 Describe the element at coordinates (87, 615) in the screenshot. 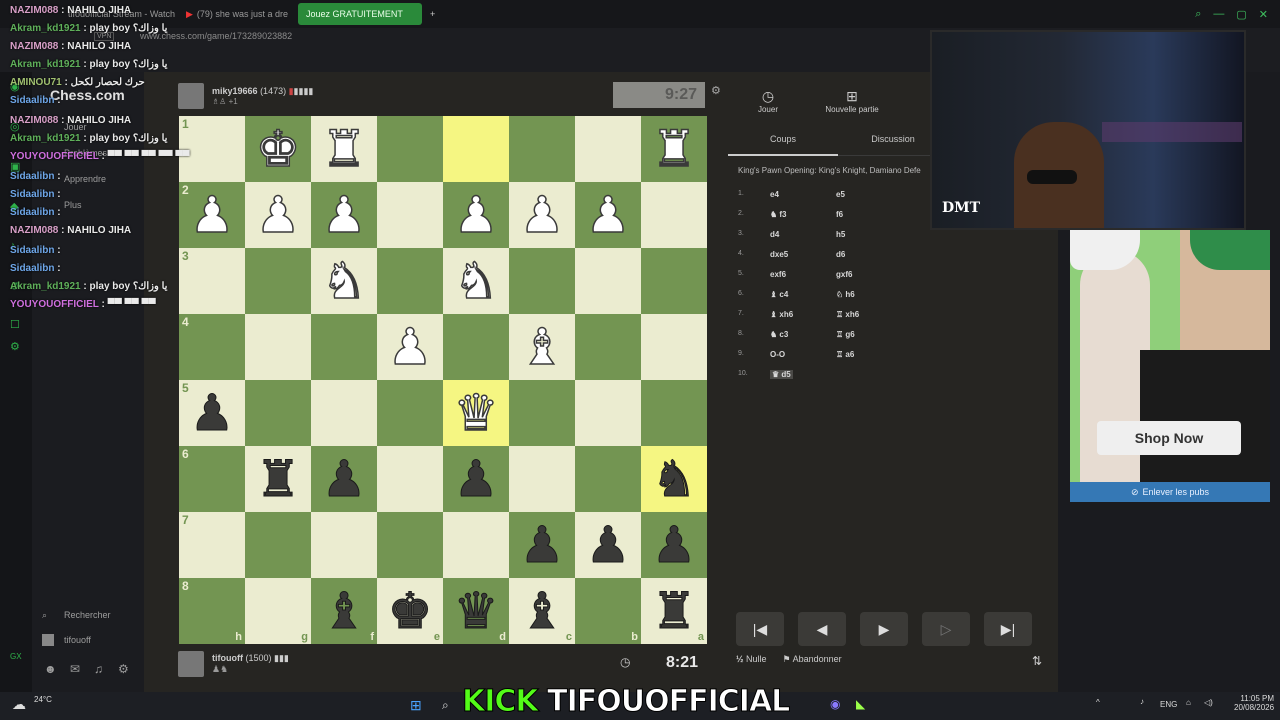

I see `sidebar-search: Rechercher` at that location.